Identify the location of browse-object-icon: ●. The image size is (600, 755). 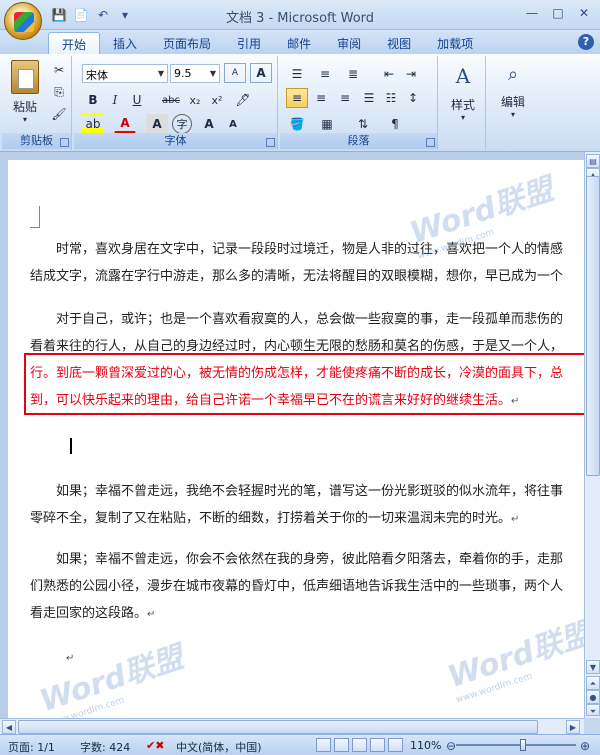
(593, 697).